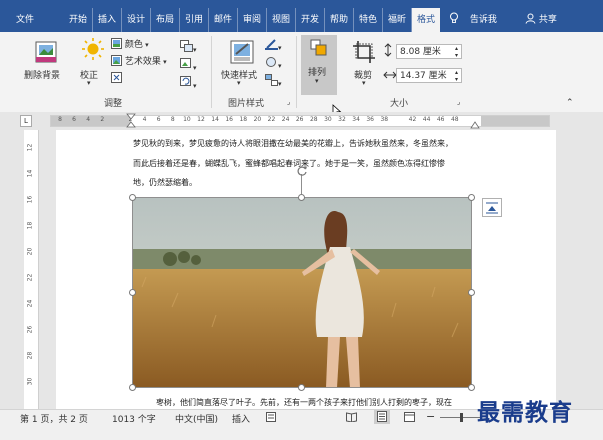 The height and width of the screenshot is (440, 603). What do you see at coordinates (229, 119) in the screenshot?
I see `ruler-tick-label: 16` at bounding box center [229, 119].